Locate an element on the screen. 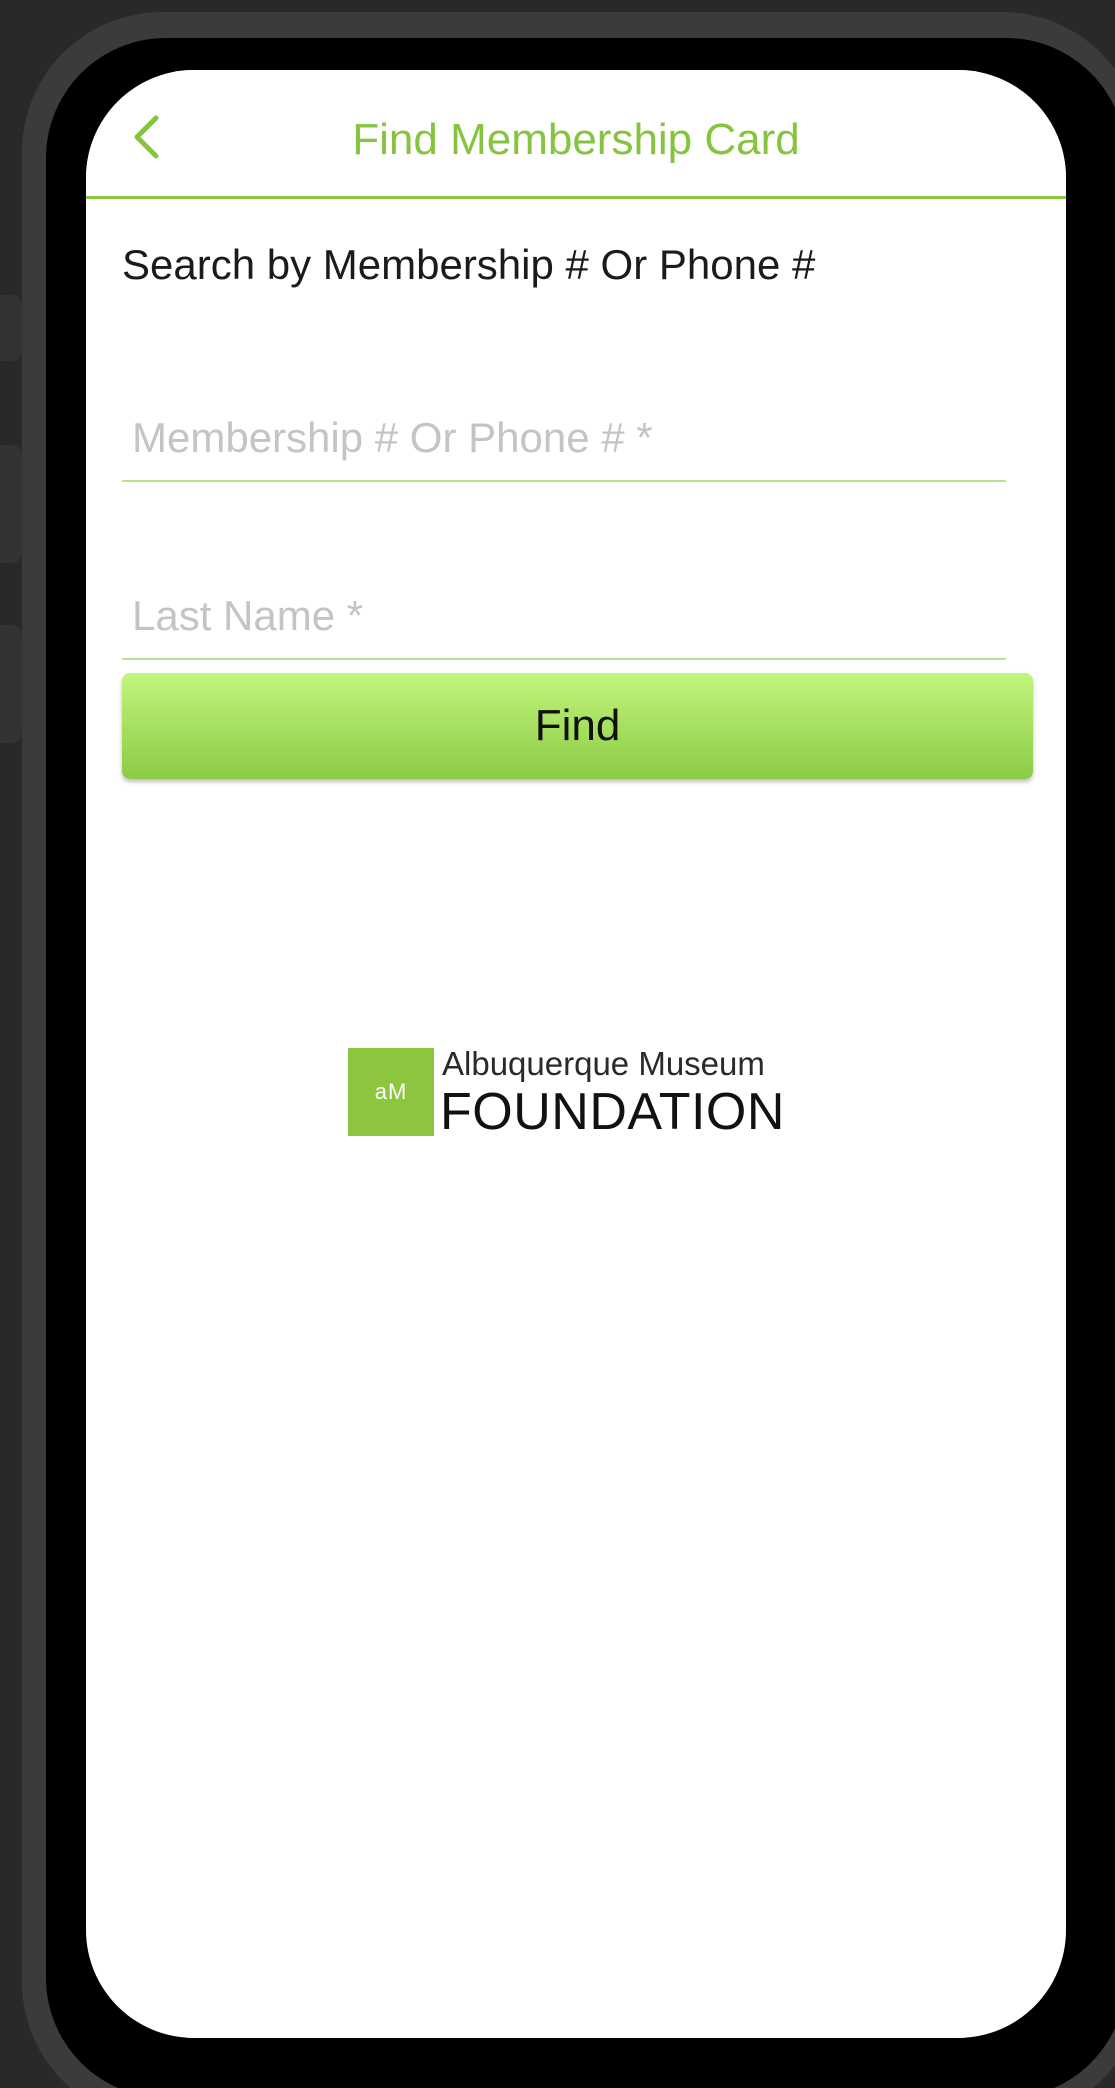 The width and height of the screenshot is (1115, 2088). logo-name-line: Albuquerque Museum is located at coordinates (603, 1063).